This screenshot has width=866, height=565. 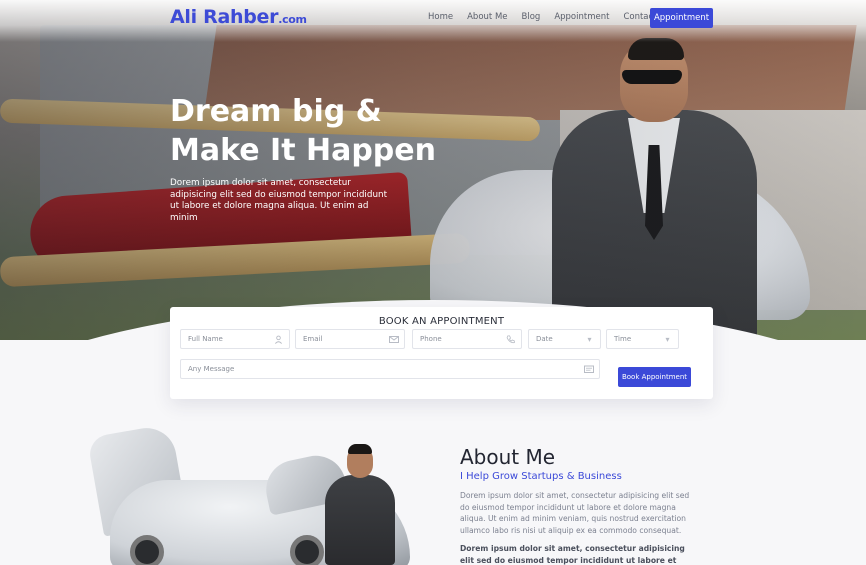 What do you see at coordinates (440, 17) in the screenshot?
I see `nav-link-home: Home` at bounding box center [440, 17].